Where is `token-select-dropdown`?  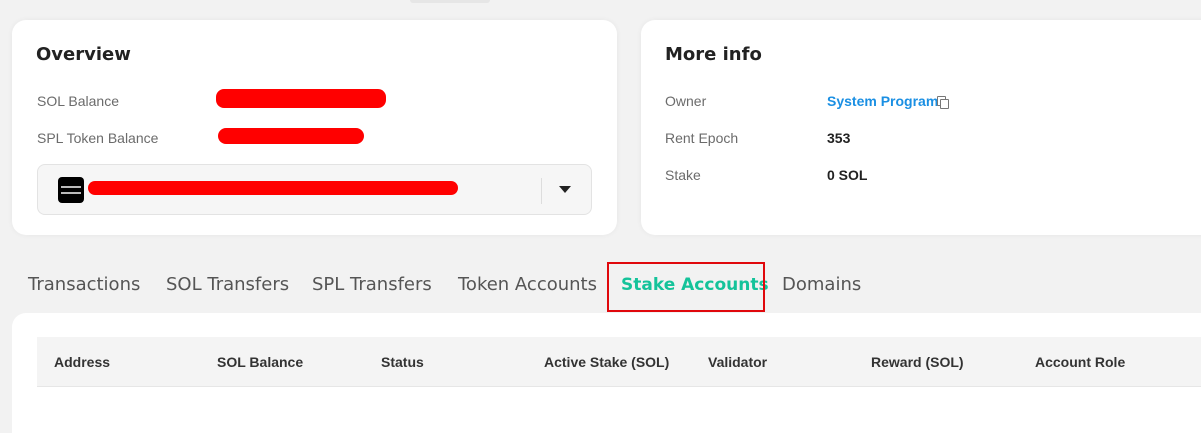
token-select-dropdown is located at coordinates (314, 189).